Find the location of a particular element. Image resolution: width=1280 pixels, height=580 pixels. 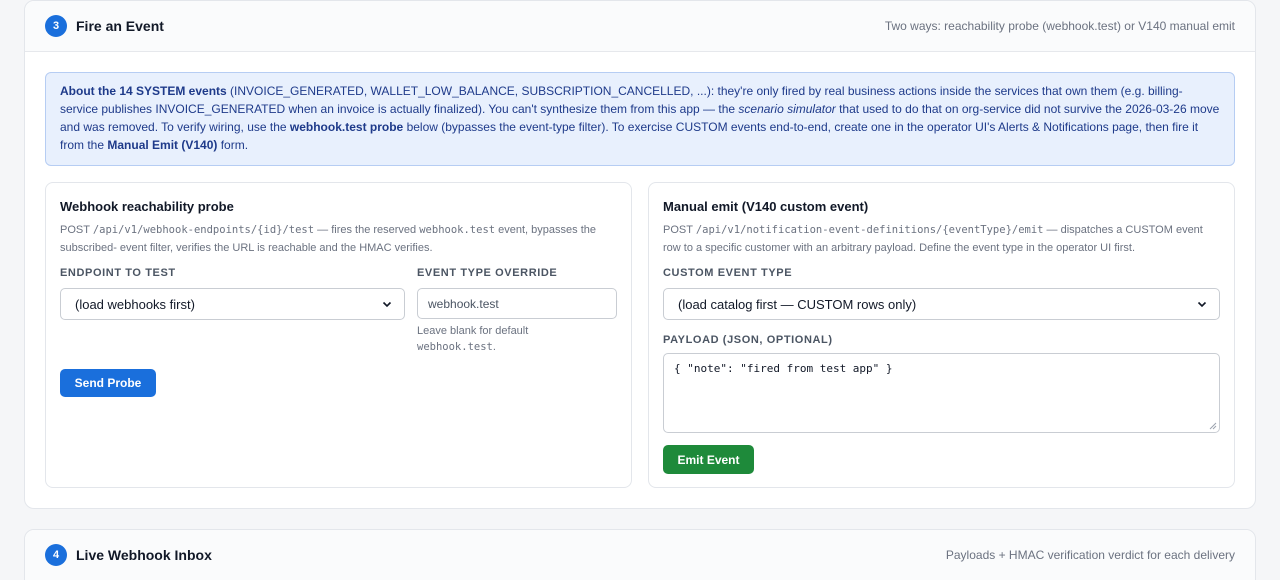

payload-label: Payload (JSON, optional) is located at coordinates (748, 340).